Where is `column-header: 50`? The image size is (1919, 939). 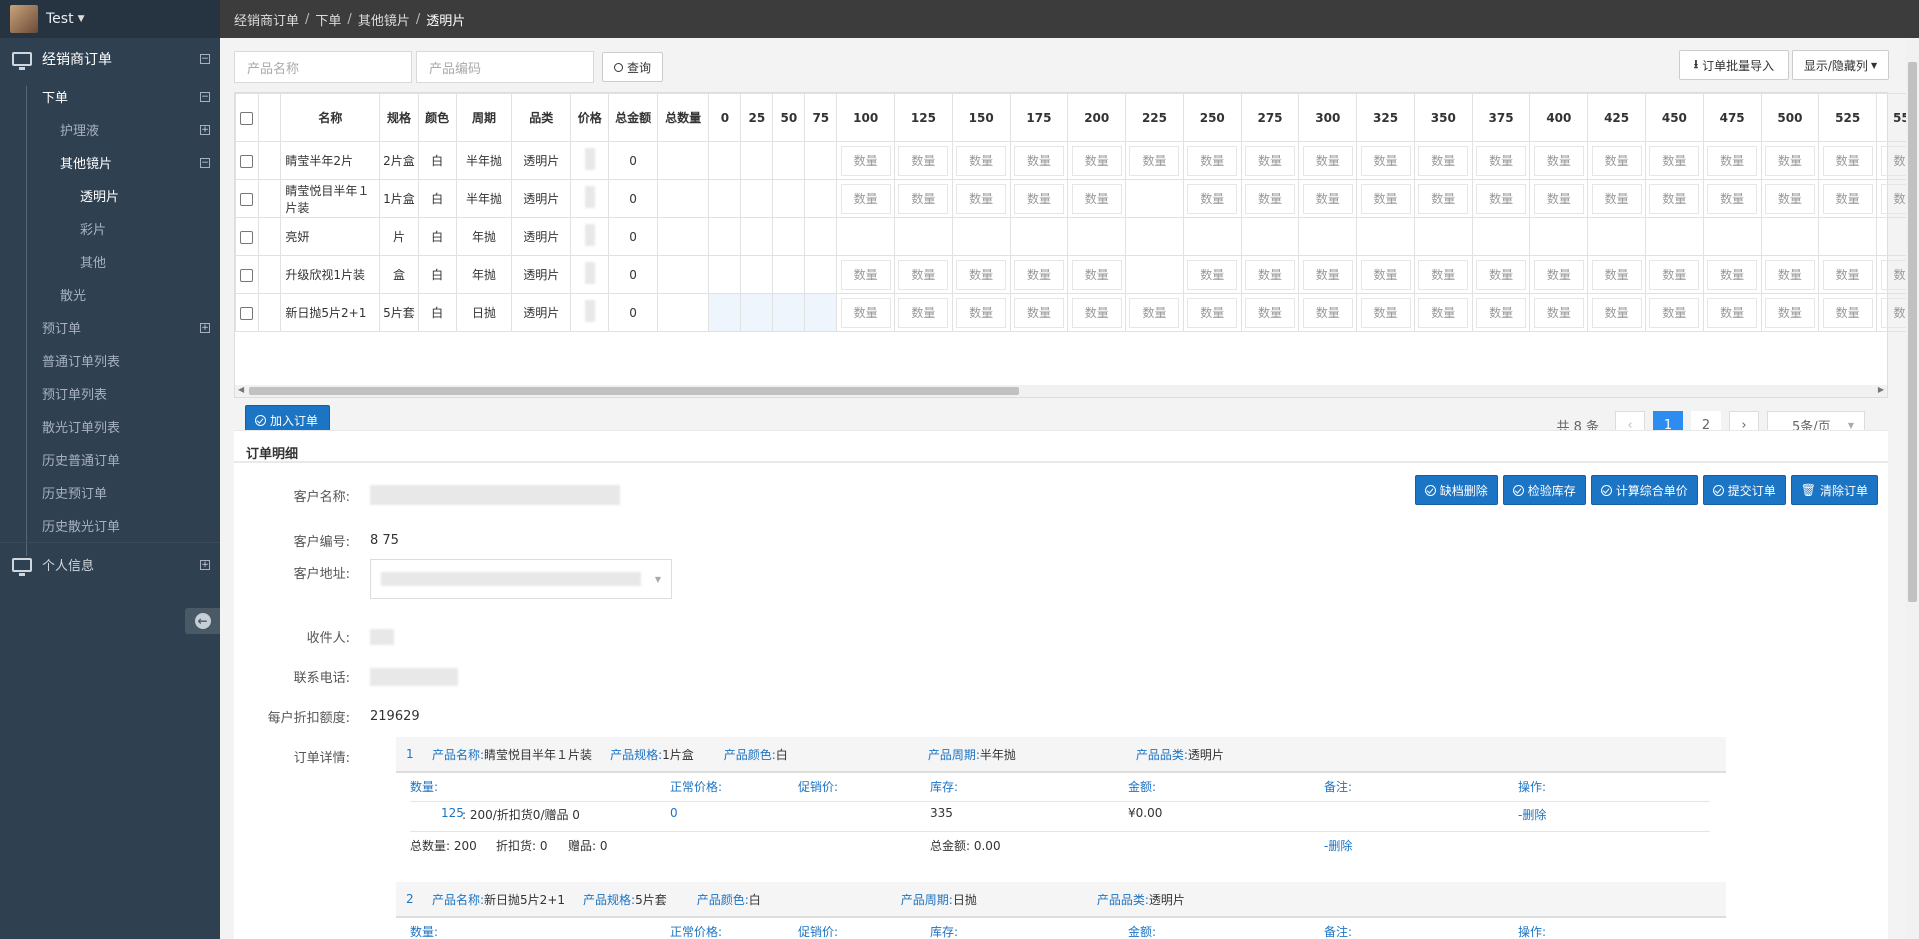
column-header: 50 is located at coordinates (789, 117).